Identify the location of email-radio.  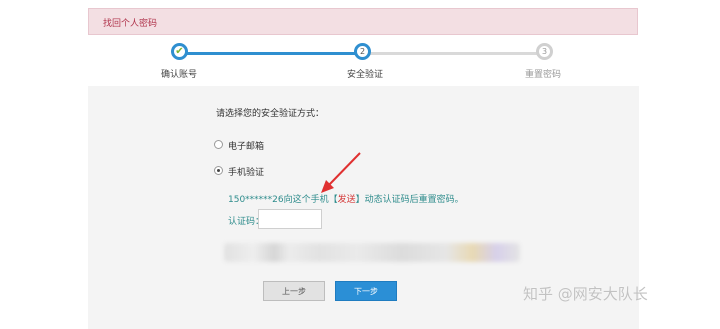
(218, 144).